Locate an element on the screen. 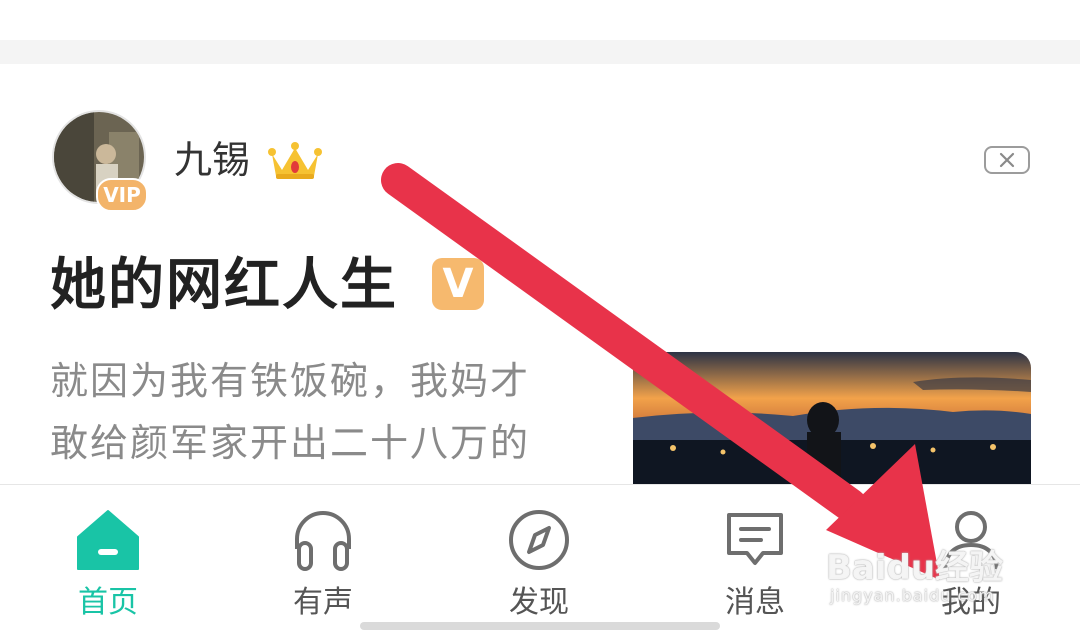  story-thumbnail is located at coordinates (832, 418).